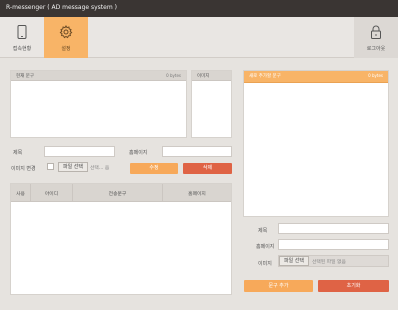 This screenshot has width=398, height=310. I want to click on current-message-header: 현재 문구 0 bytes, so click(98, 76).